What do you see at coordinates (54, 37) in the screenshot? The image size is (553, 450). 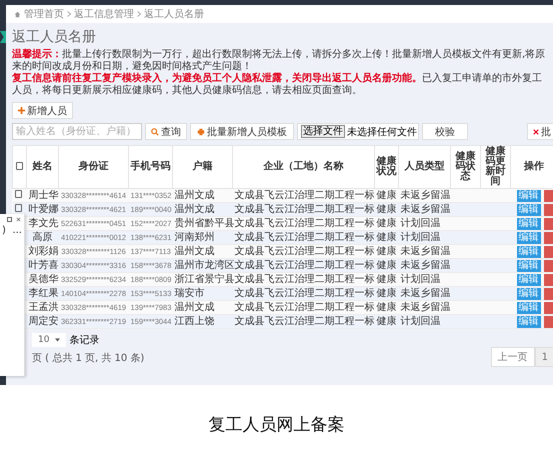 I see `page-title: 返工人员名册` at bounding box center [54, 37].